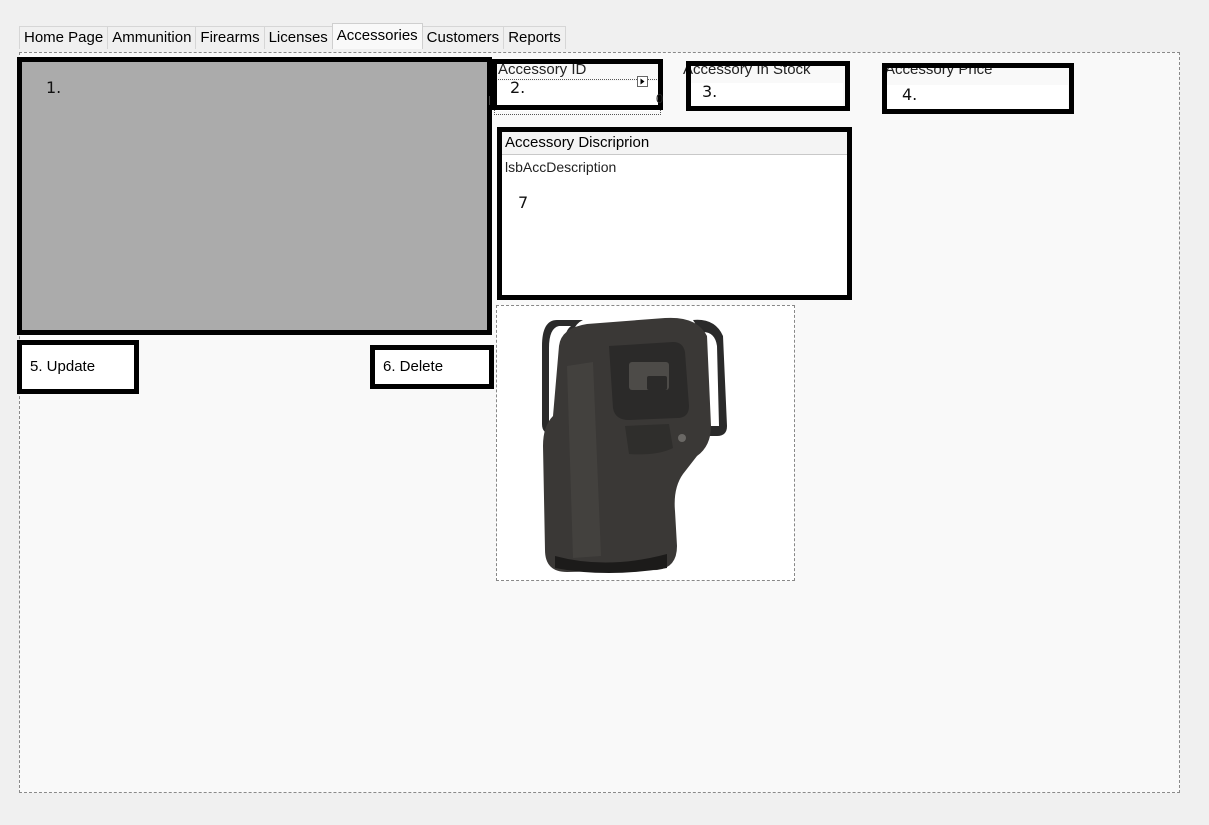 This screenshot has width=1209, height=825. What do you see at coordinates (674, 143) in the screenshot?
I see `description-header: Accessory Discriprion` at bounding box center [674, 143].